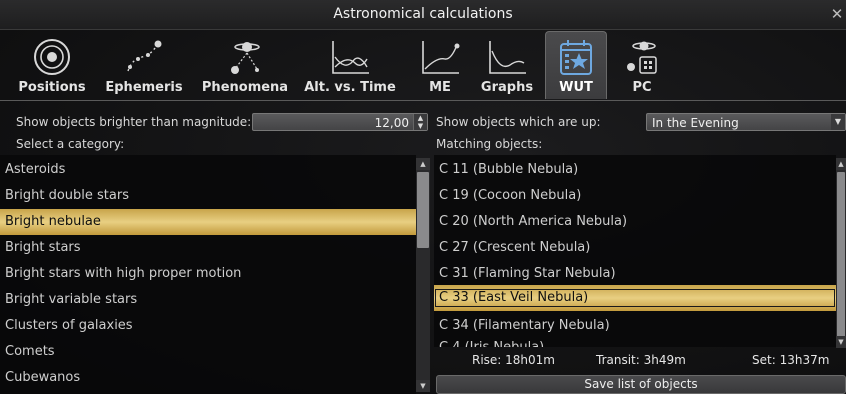 The width and height of the screenshot is (846, 394). What do you see at coordinates (576, 58) in the screenshot?
I see `wut-icon` at bounding box center [576, 58].